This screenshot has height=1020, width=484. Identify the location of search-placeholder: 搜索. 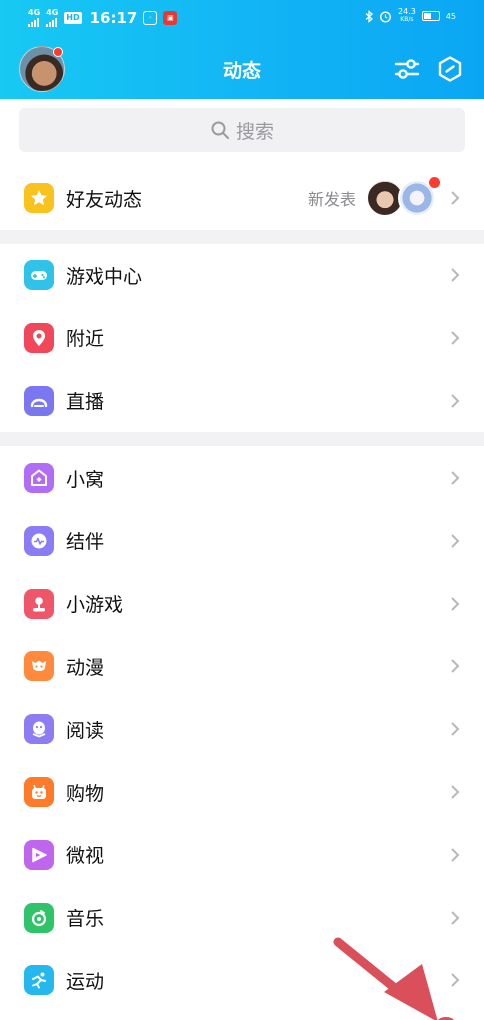
(254, 131).